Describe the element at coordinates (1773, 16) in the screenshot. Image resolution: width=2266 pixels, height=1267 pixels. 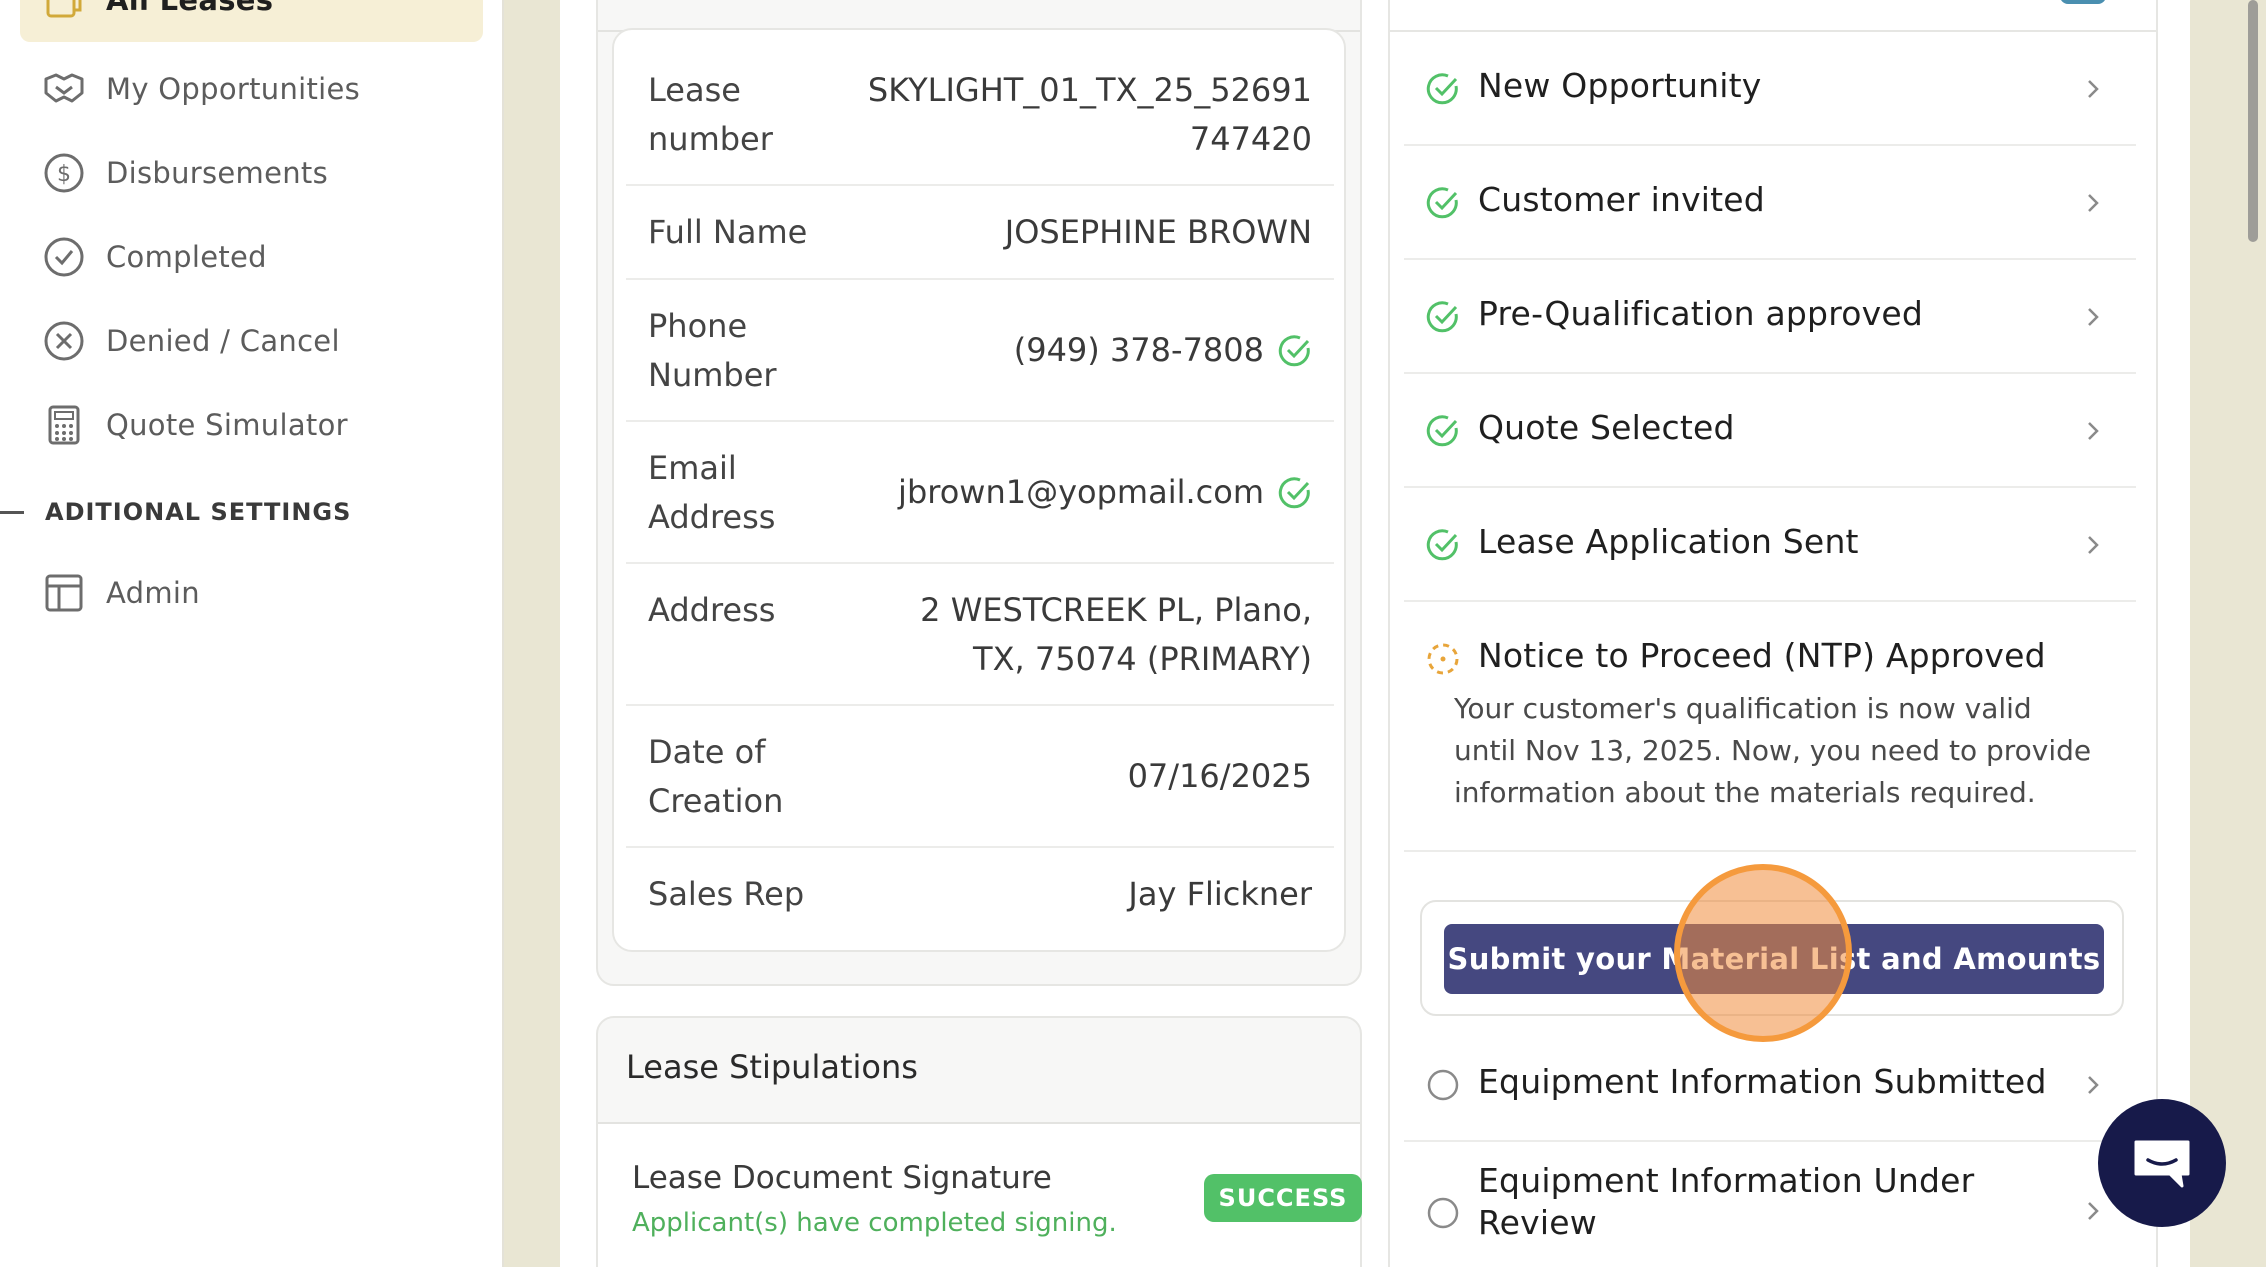
I see `card-header` at that location.